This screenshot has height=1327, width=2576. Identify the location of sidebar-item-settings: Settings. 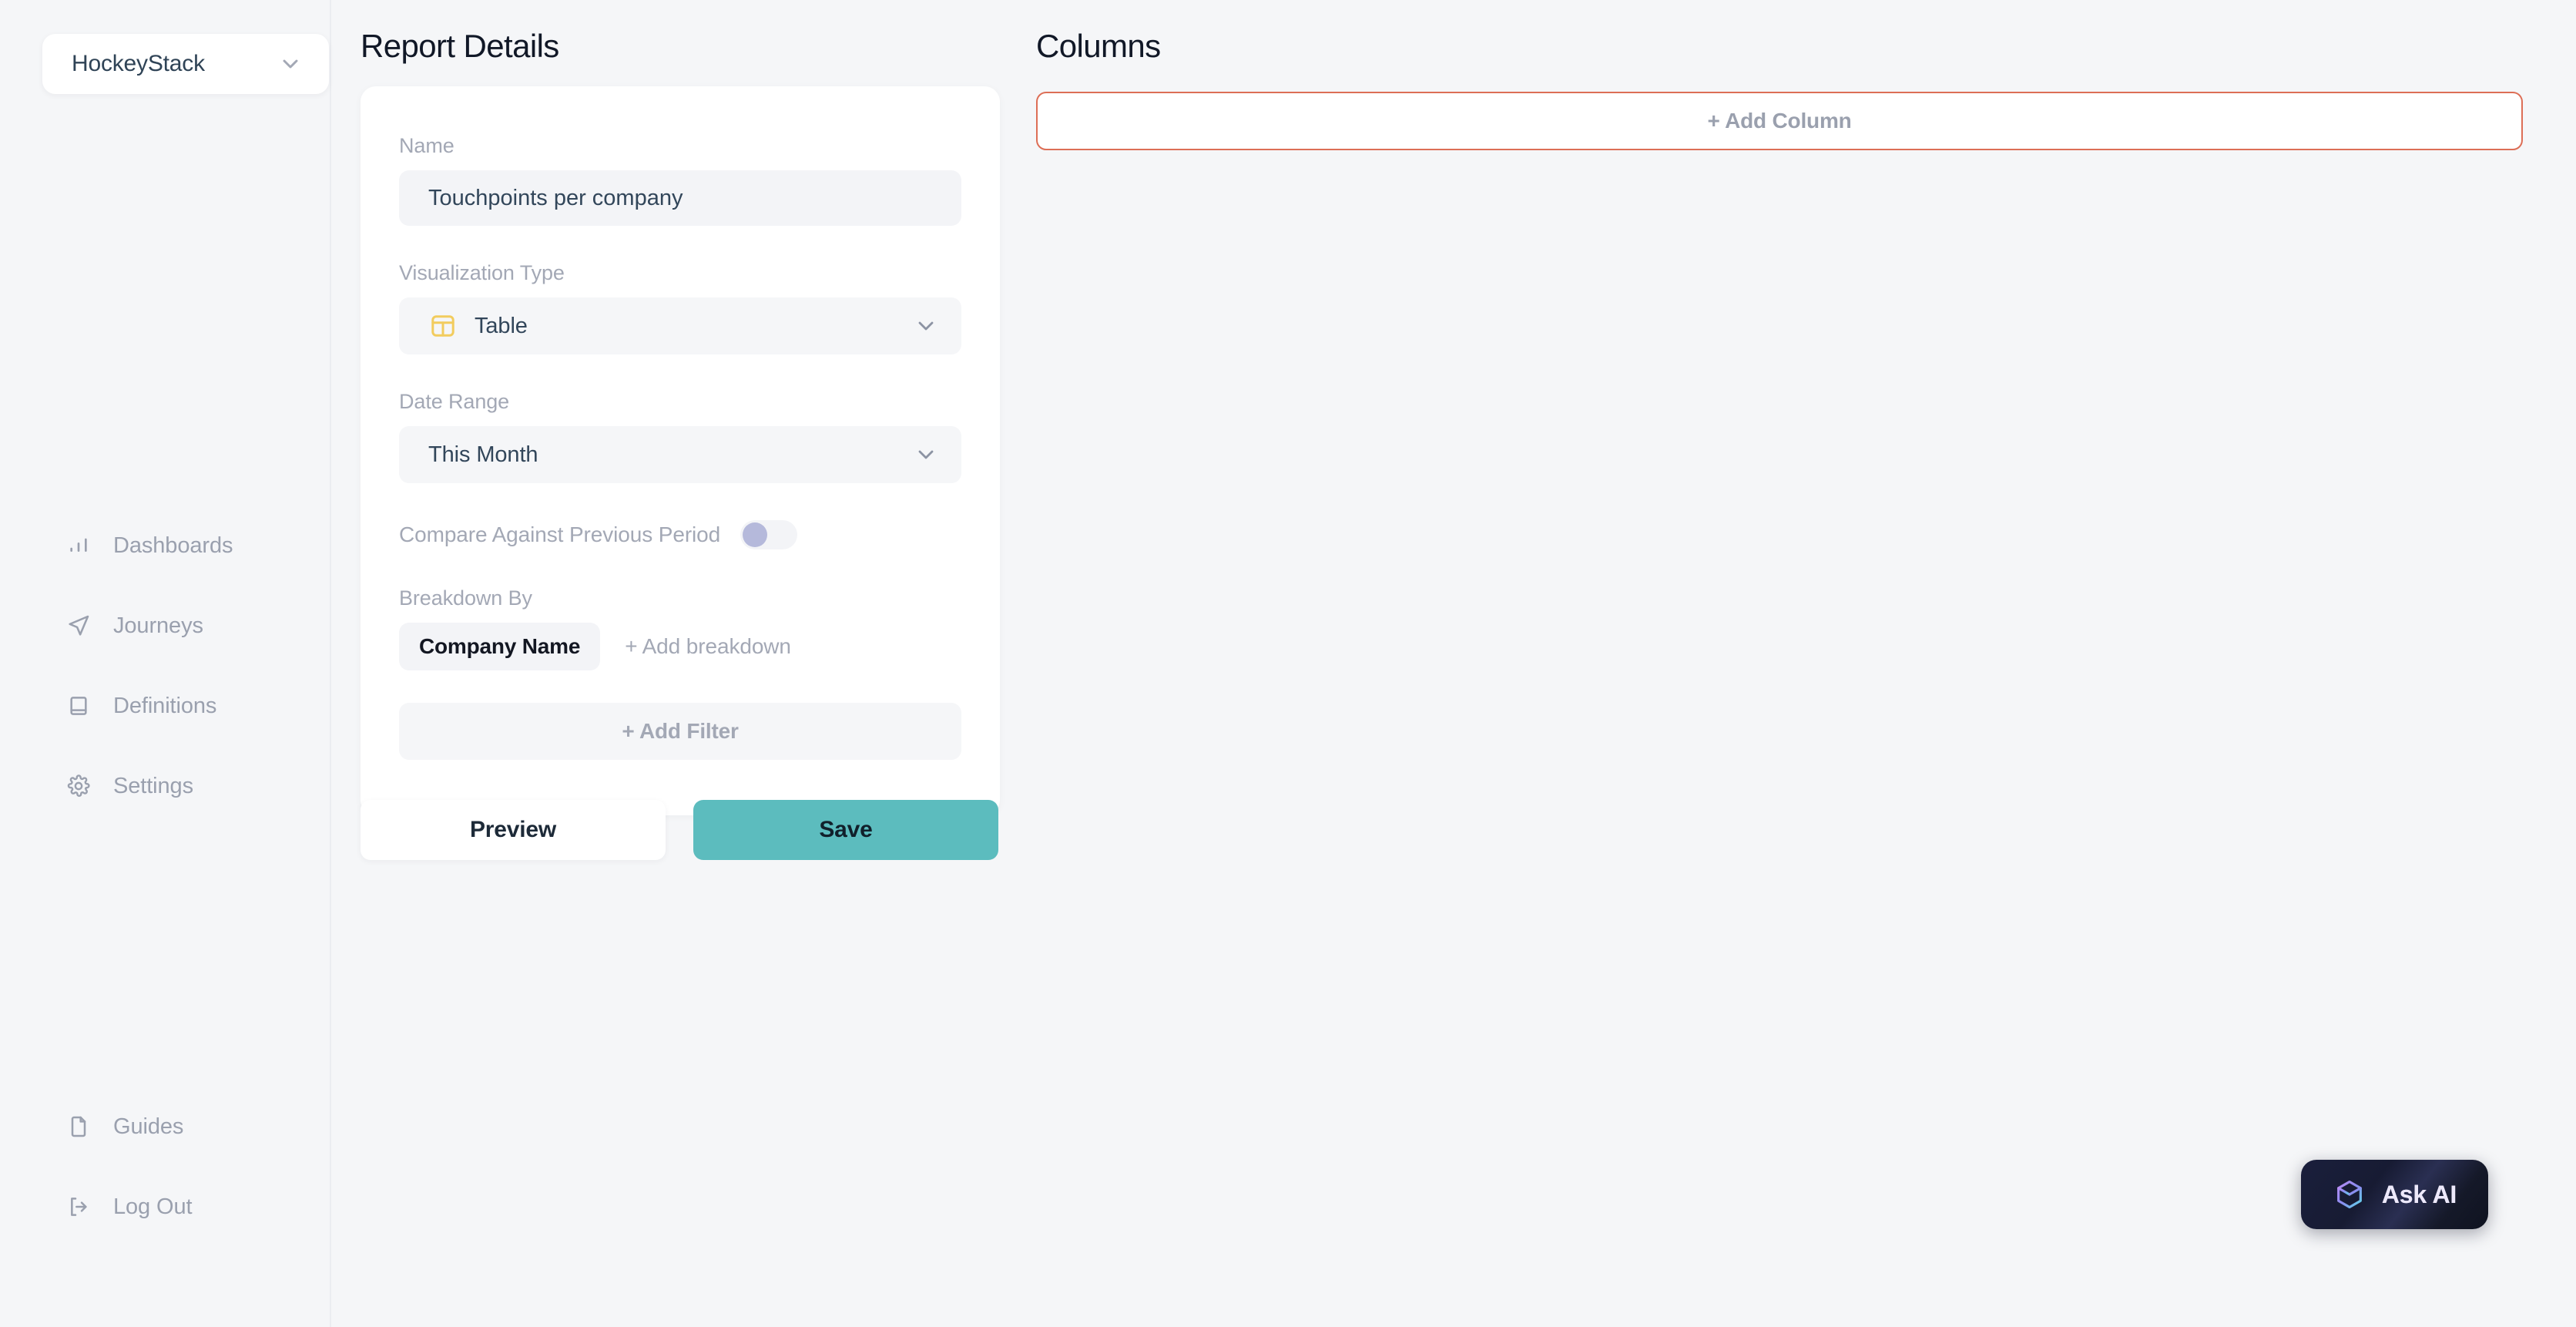
(165, 786).